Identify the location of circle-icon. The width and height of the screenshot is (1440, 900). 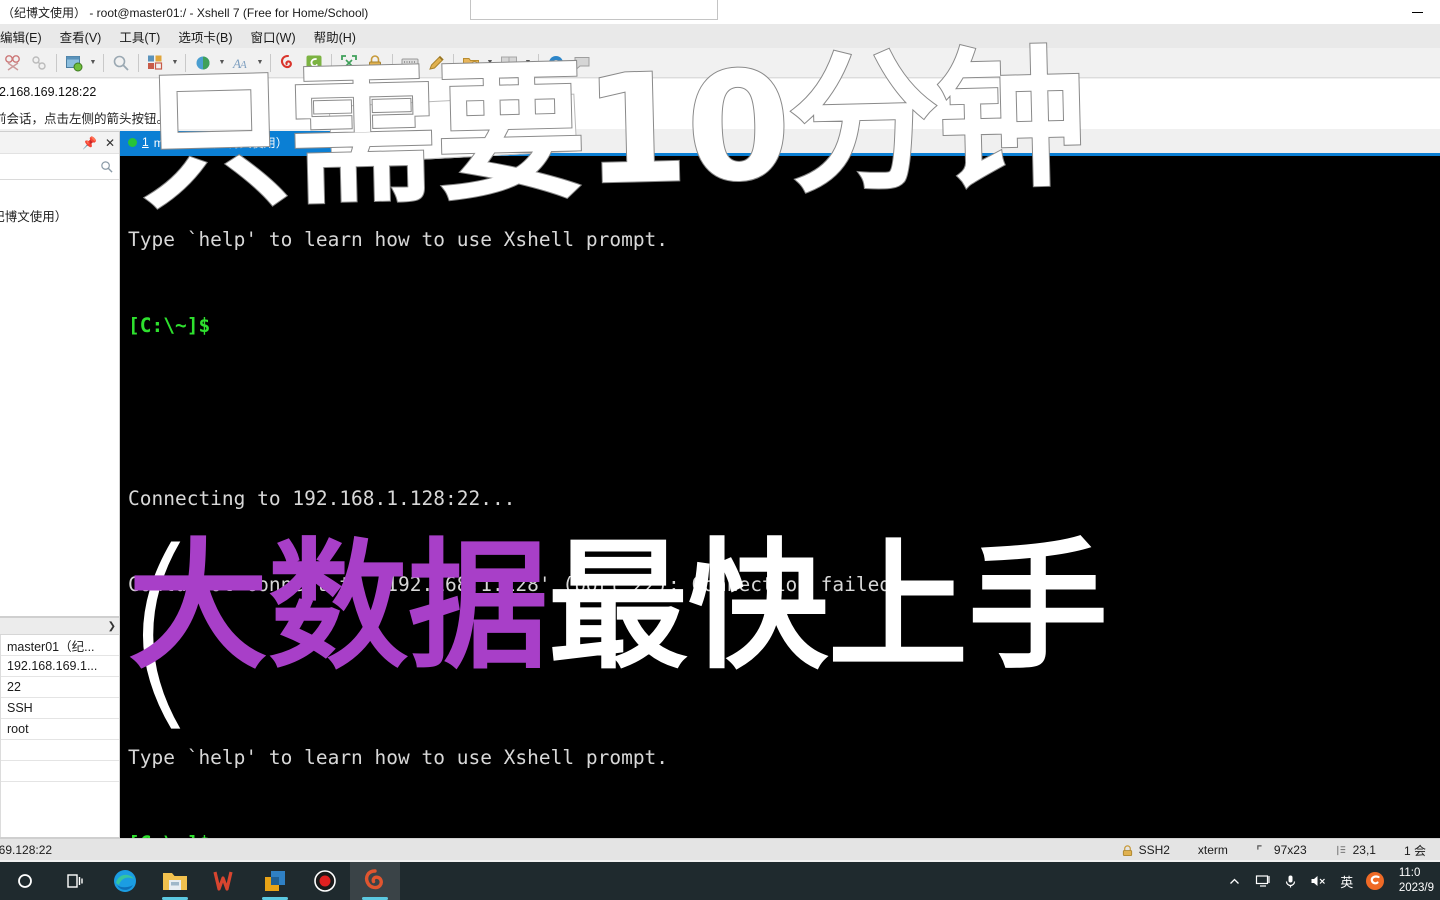
(25, 881).